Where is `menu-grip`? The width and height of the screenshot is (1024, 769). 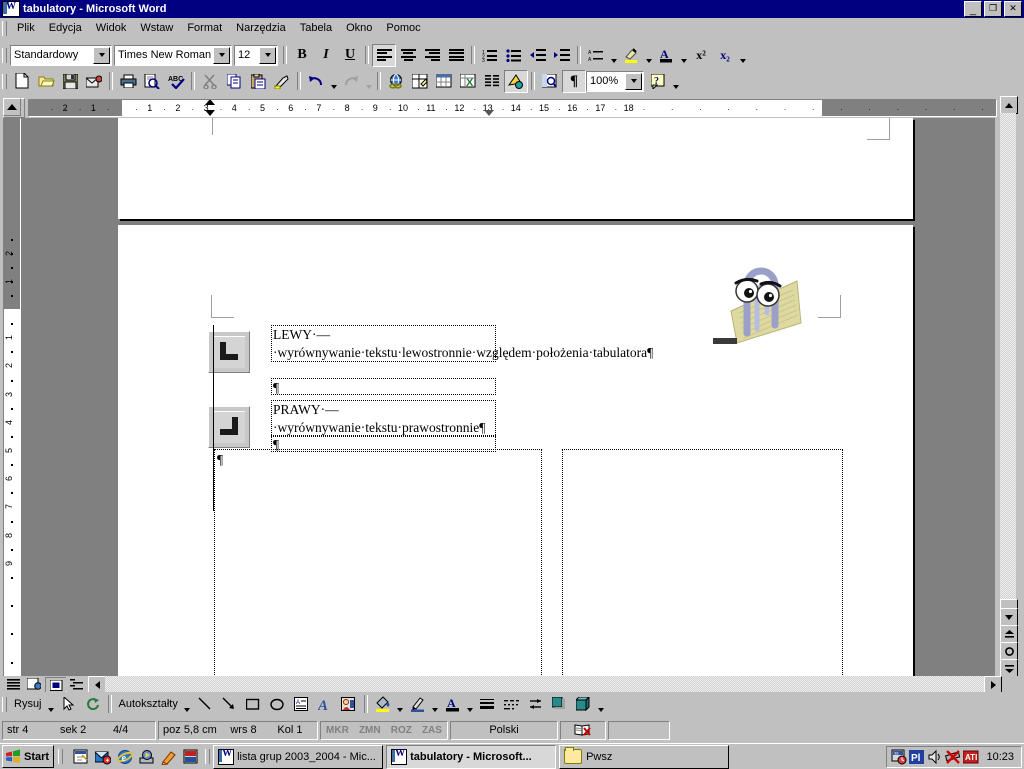 menu-grip is located at coordinates (4, 28).